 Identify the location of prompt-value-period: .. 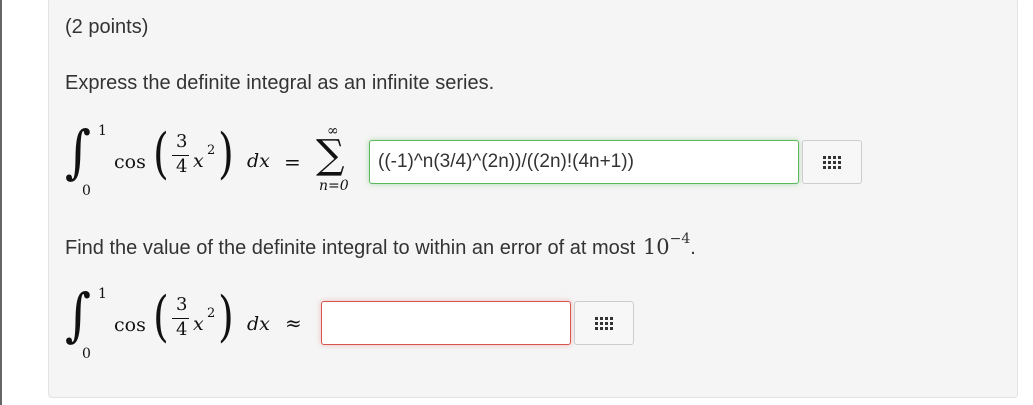
(693, 248).